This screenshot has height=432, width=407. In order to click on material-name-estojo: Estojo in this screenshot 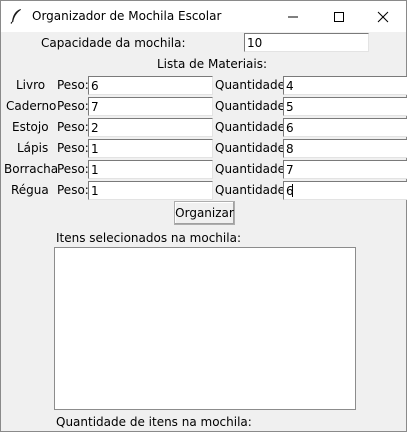, I will do `click(30, 127)`.